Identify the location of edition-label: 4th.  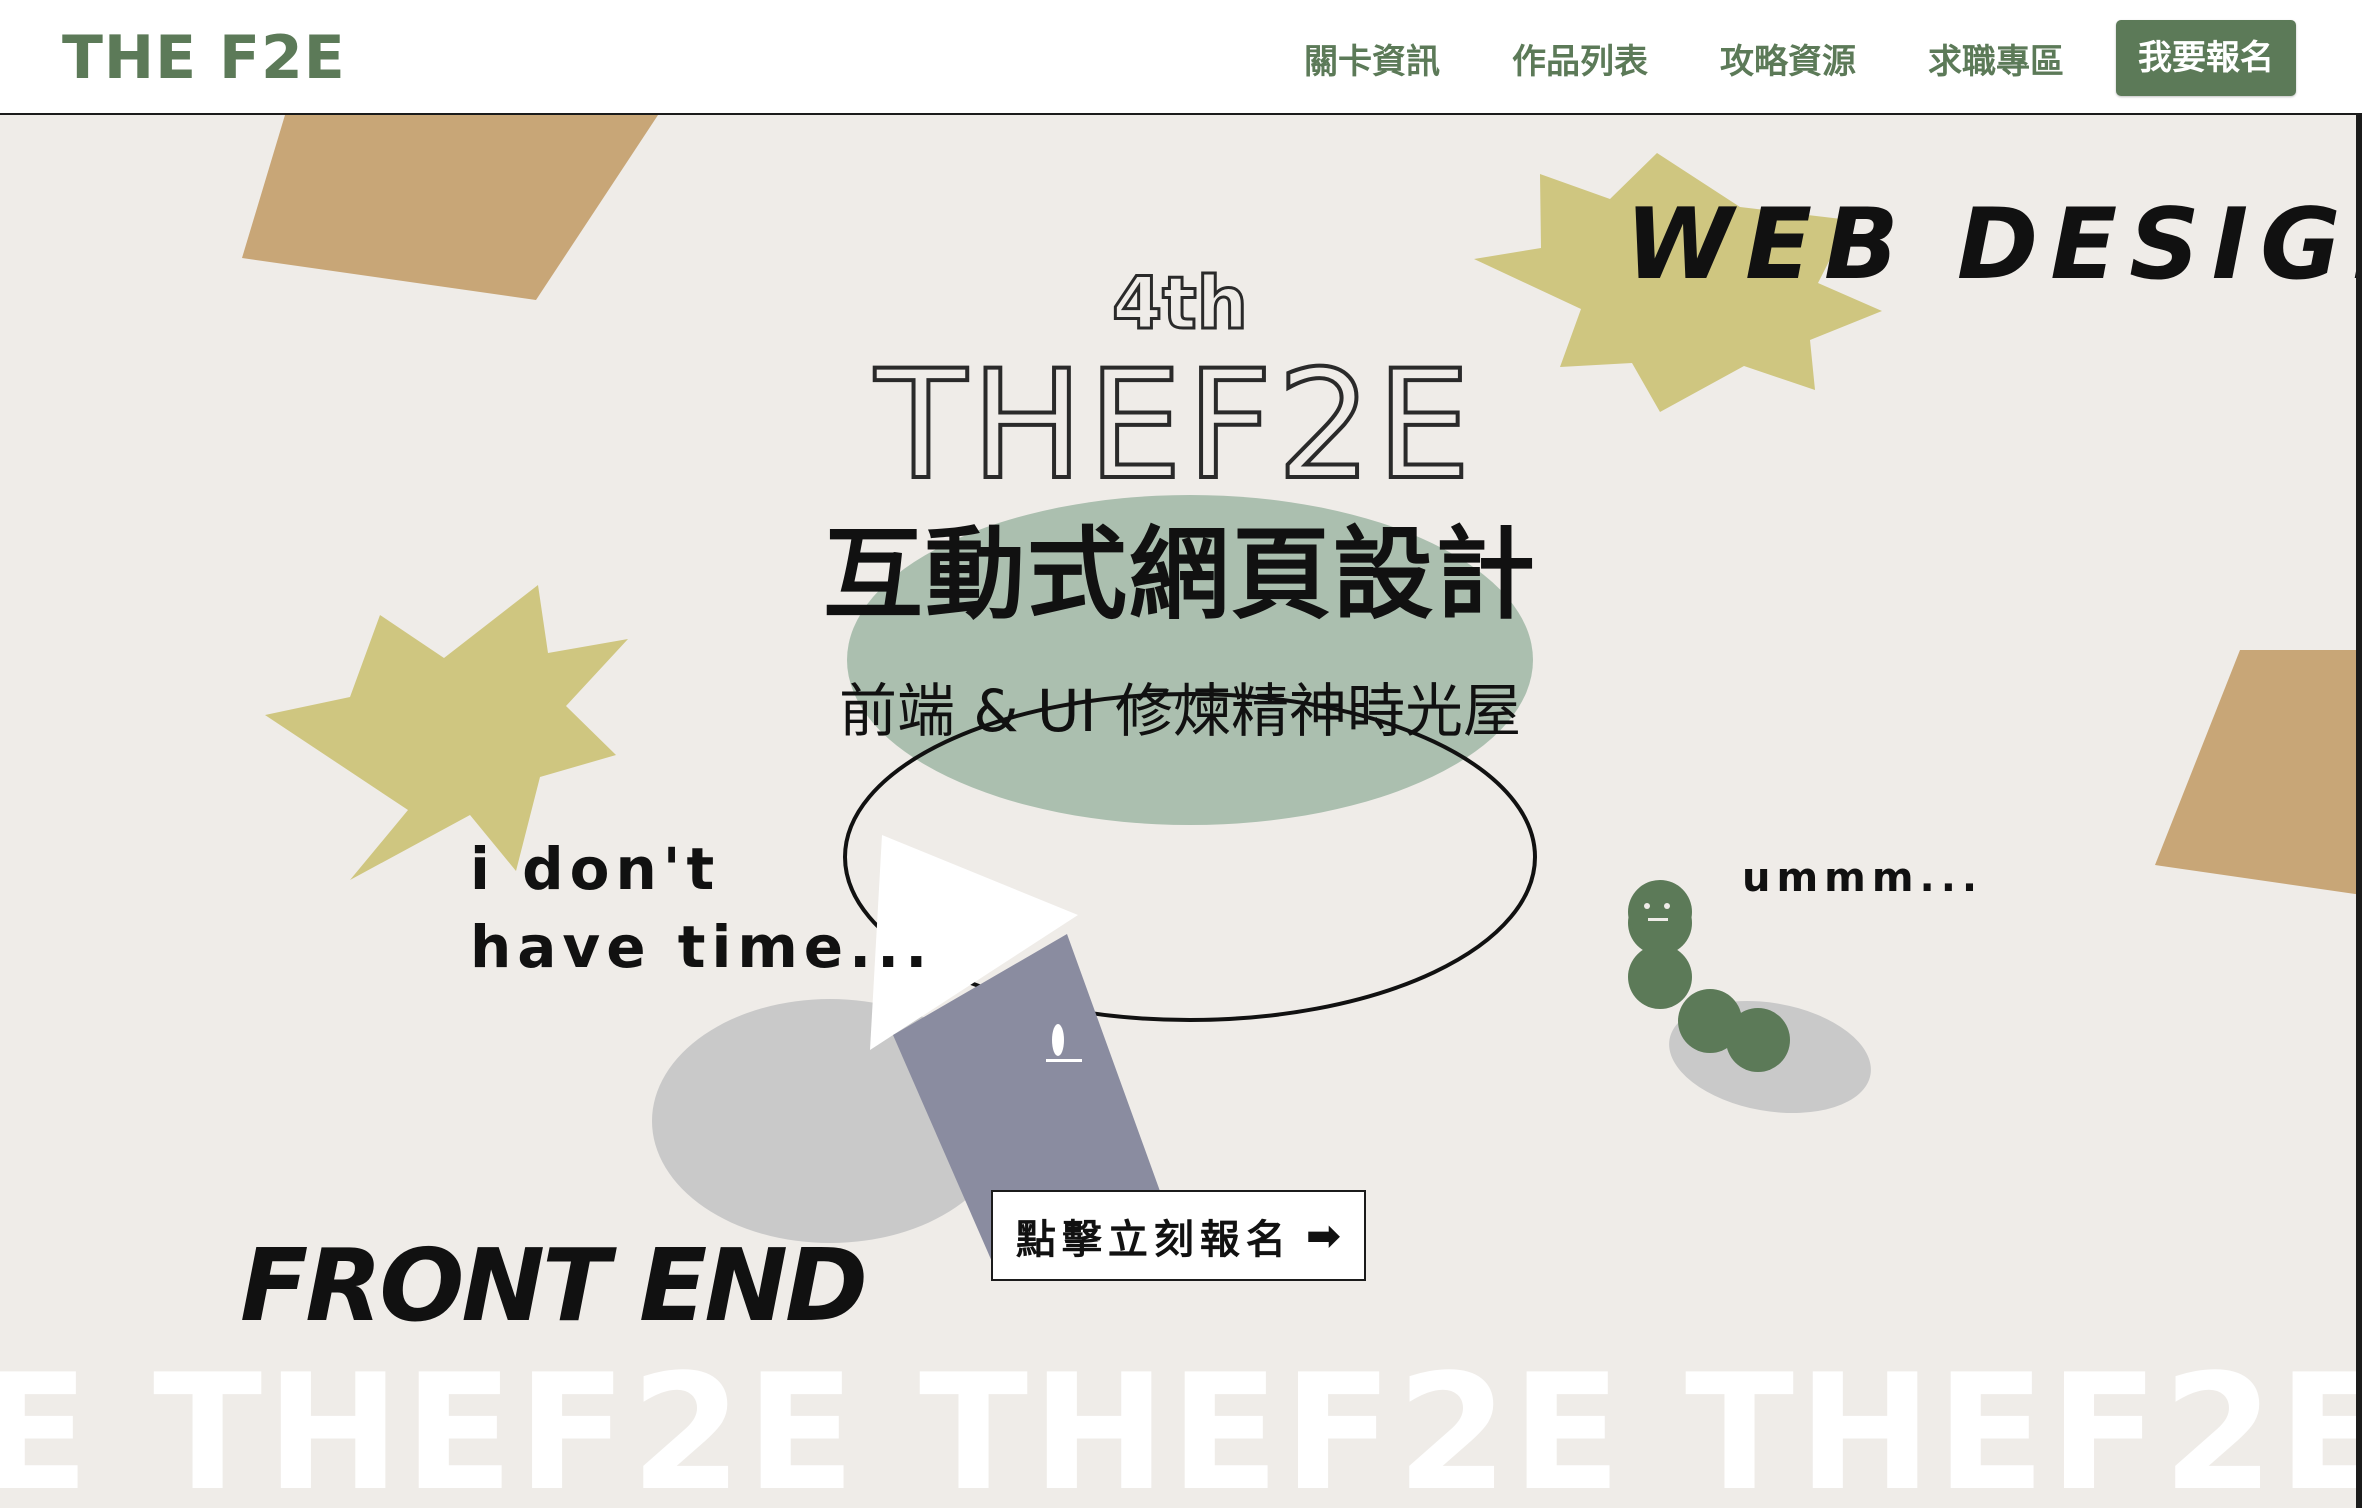
(1180, 303).